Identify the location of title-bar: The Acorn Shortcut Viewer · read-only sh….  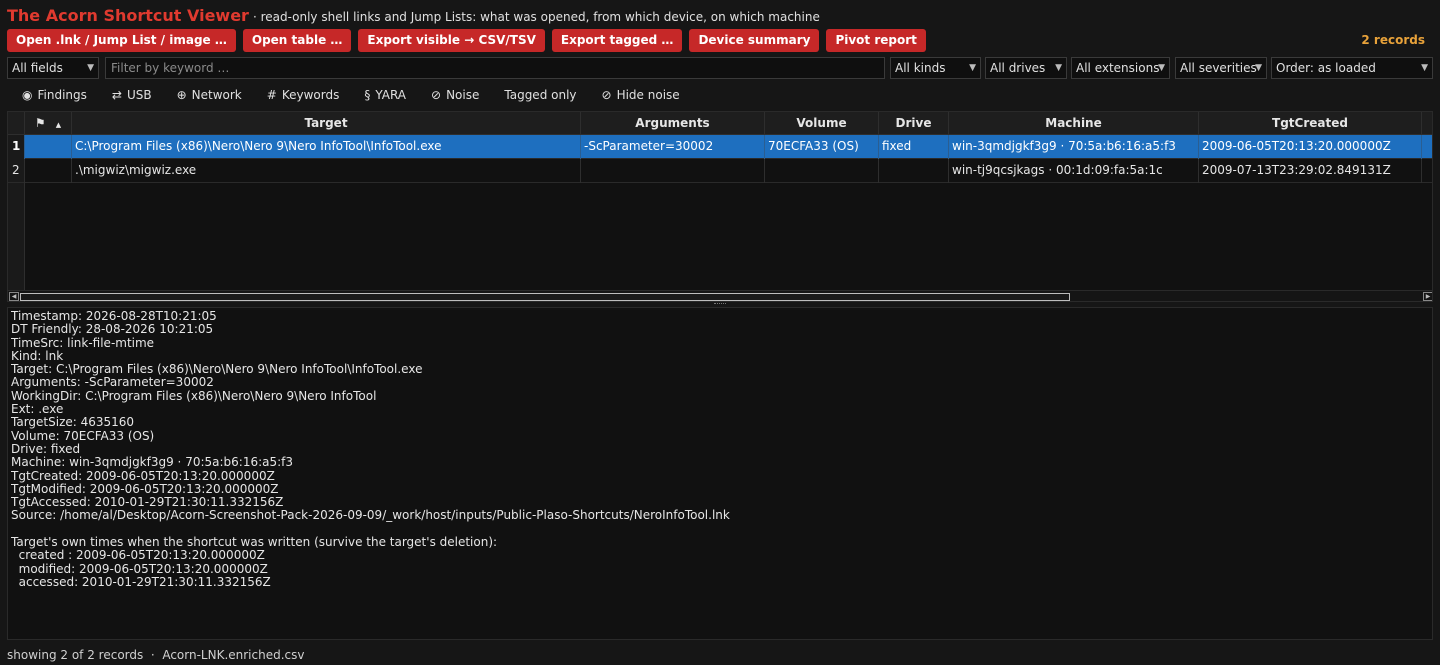
(413, 17).